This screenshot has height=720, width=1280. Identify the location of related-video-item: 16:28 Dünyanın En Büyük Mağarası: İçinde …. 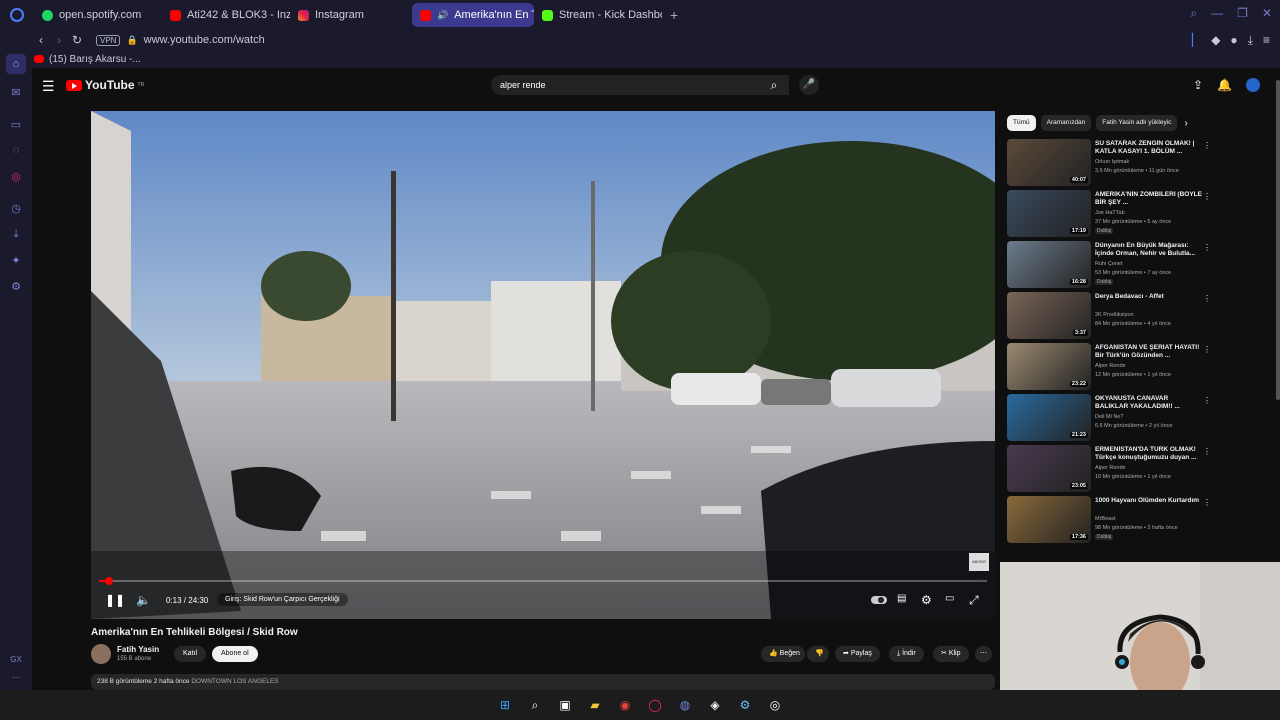
(1109, 266).